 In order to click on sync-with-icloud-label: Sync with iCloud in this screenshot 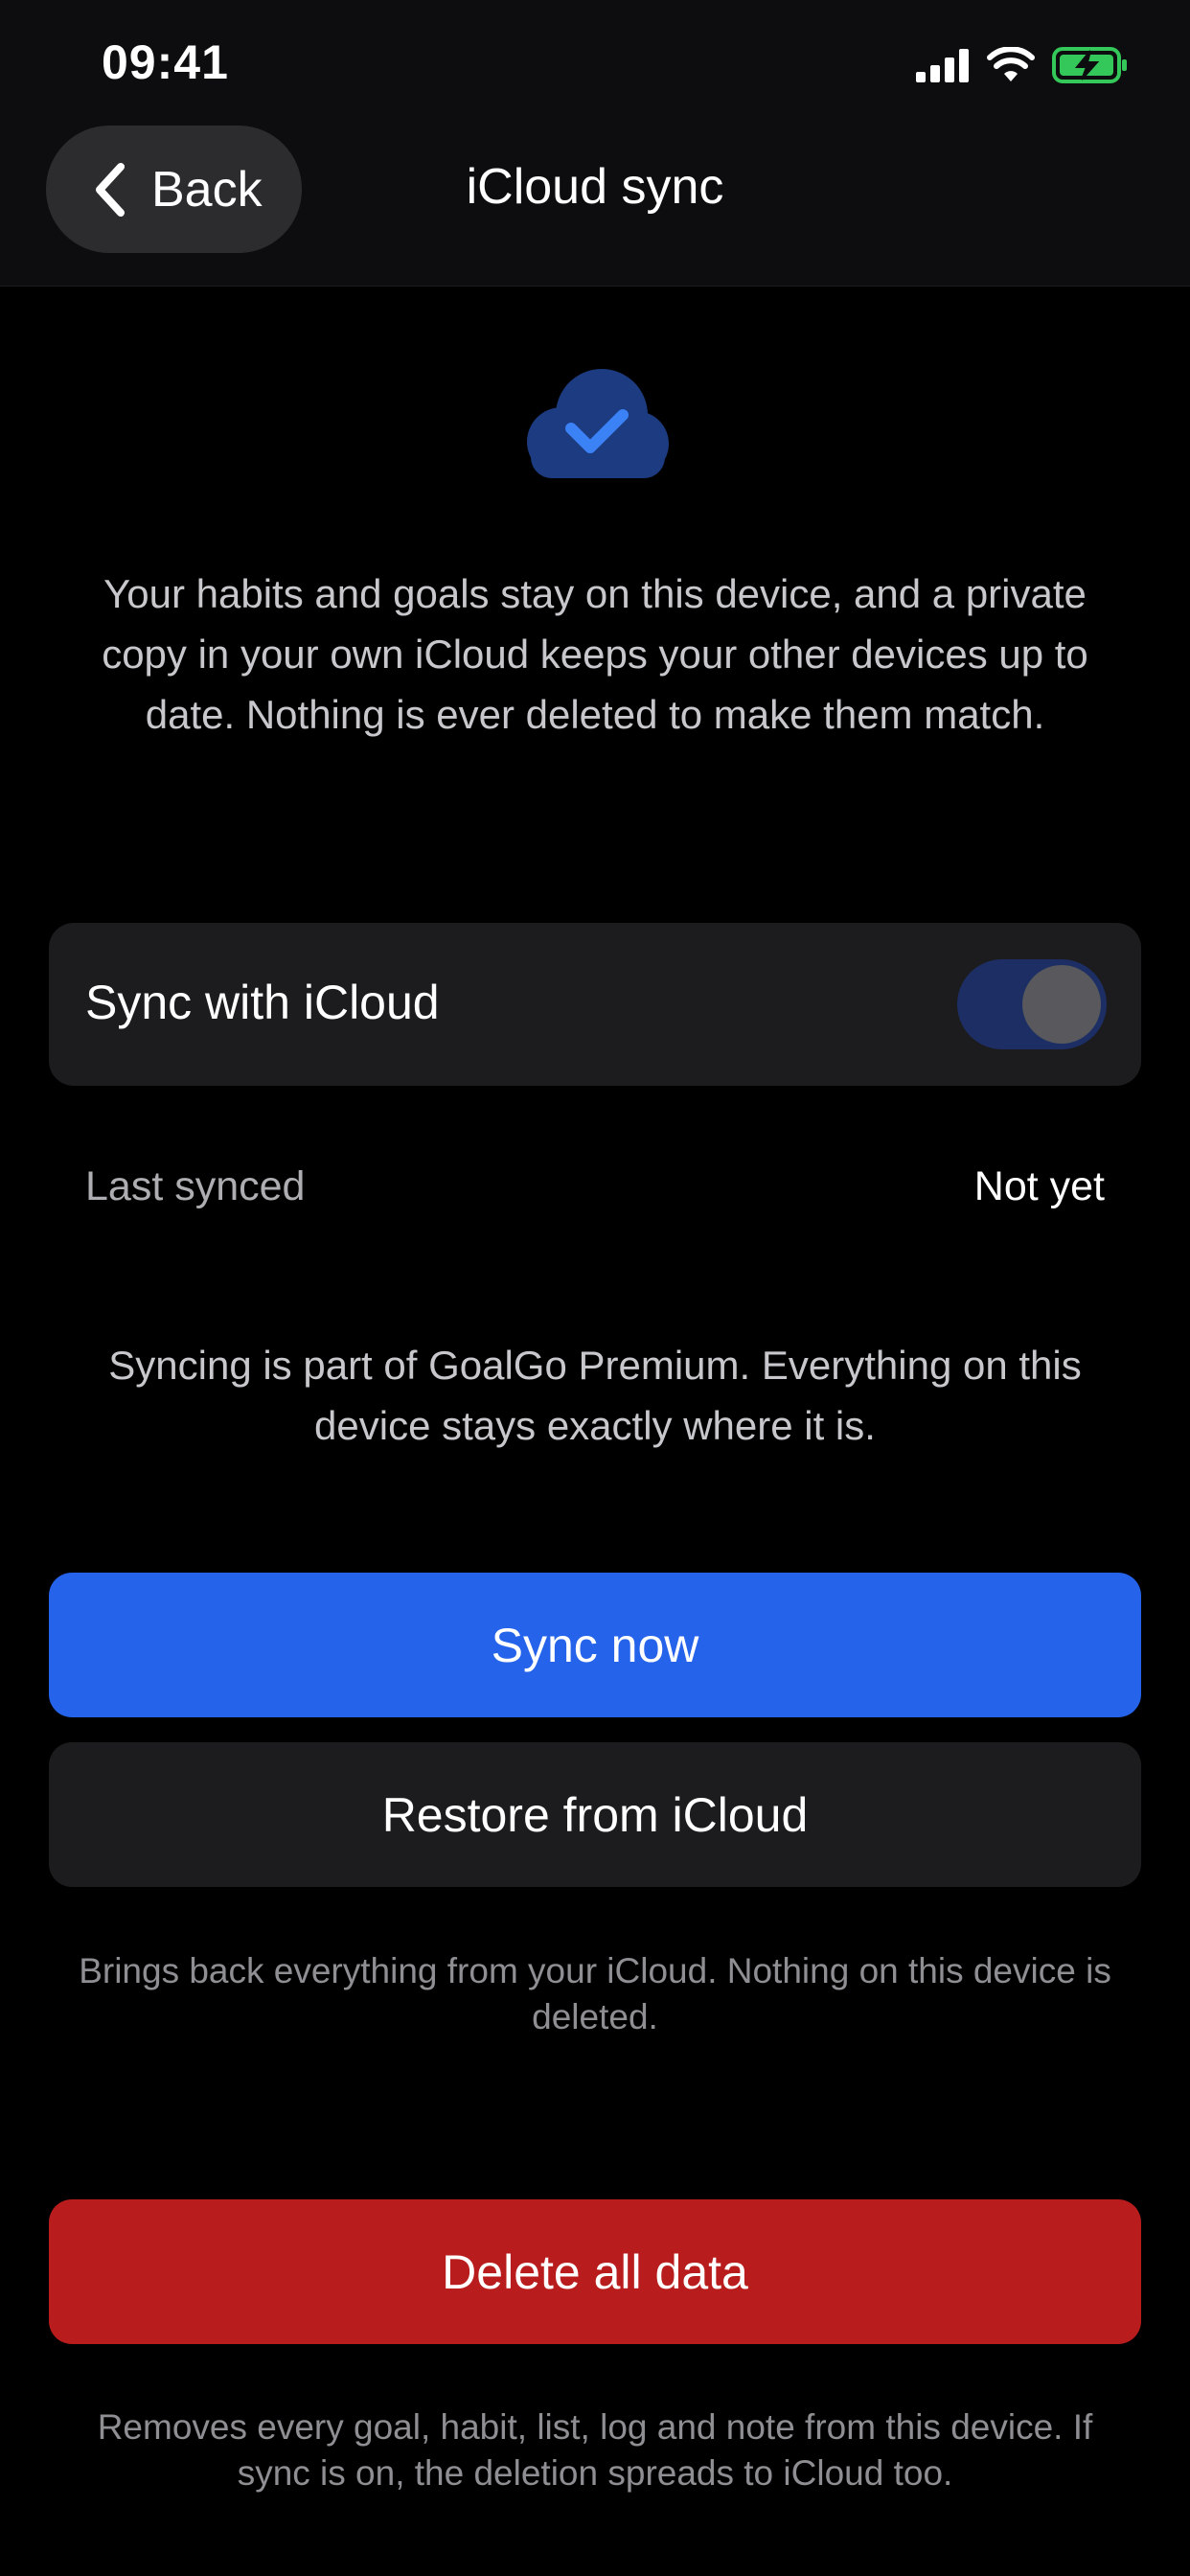, I will do `click(263, 1002)`.